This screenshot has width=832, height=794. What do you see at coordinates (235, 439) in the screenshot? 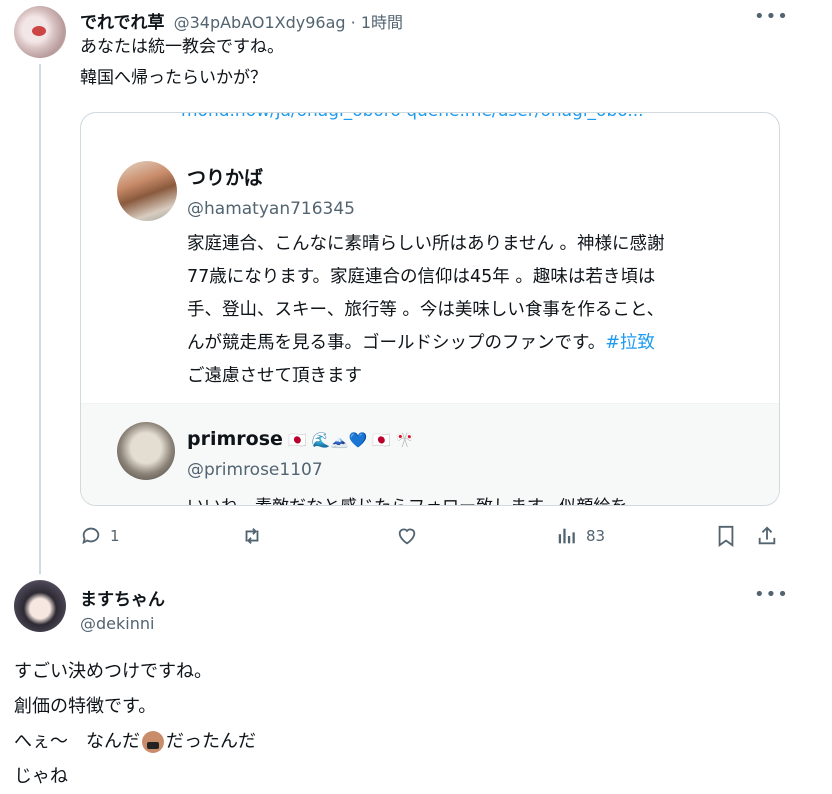
I see `sub-profile-name: primrose` at bounding box center [235, 439].